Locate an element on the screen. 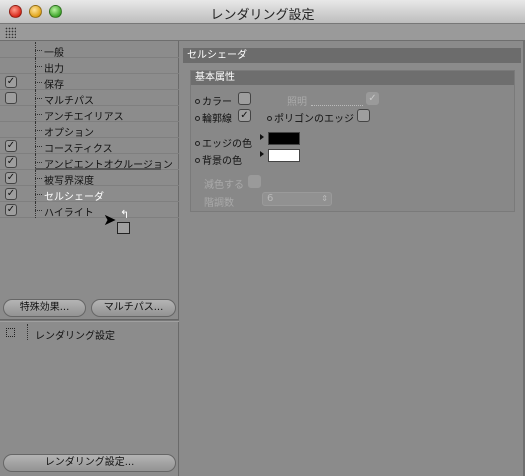  mouse-pointer-icon: ➤ is located at coordinates (110, 219).